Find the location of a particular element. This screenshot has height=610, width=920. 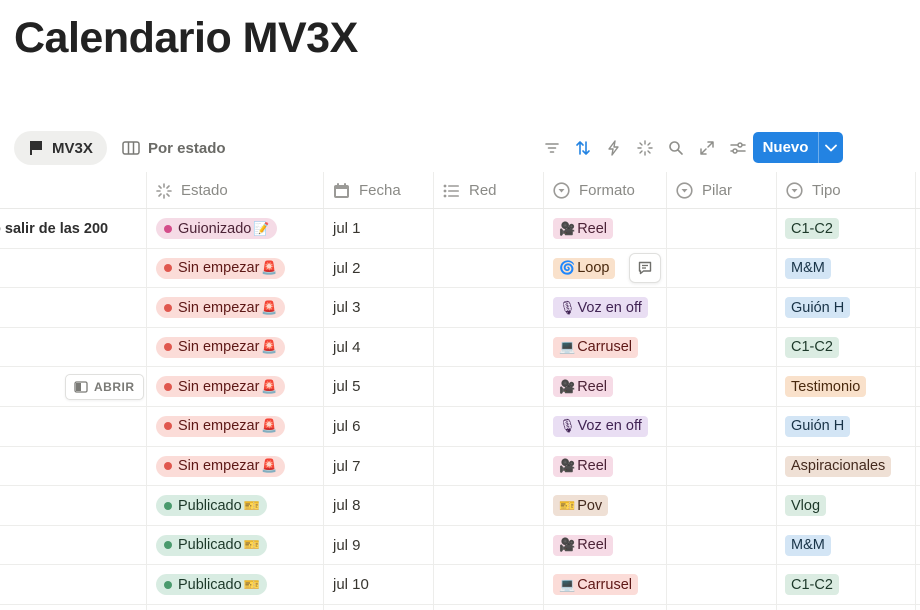

table-row: Publicado 🎫 jul 9 🎥 Reel M&M is located at coordinates (460, 546).